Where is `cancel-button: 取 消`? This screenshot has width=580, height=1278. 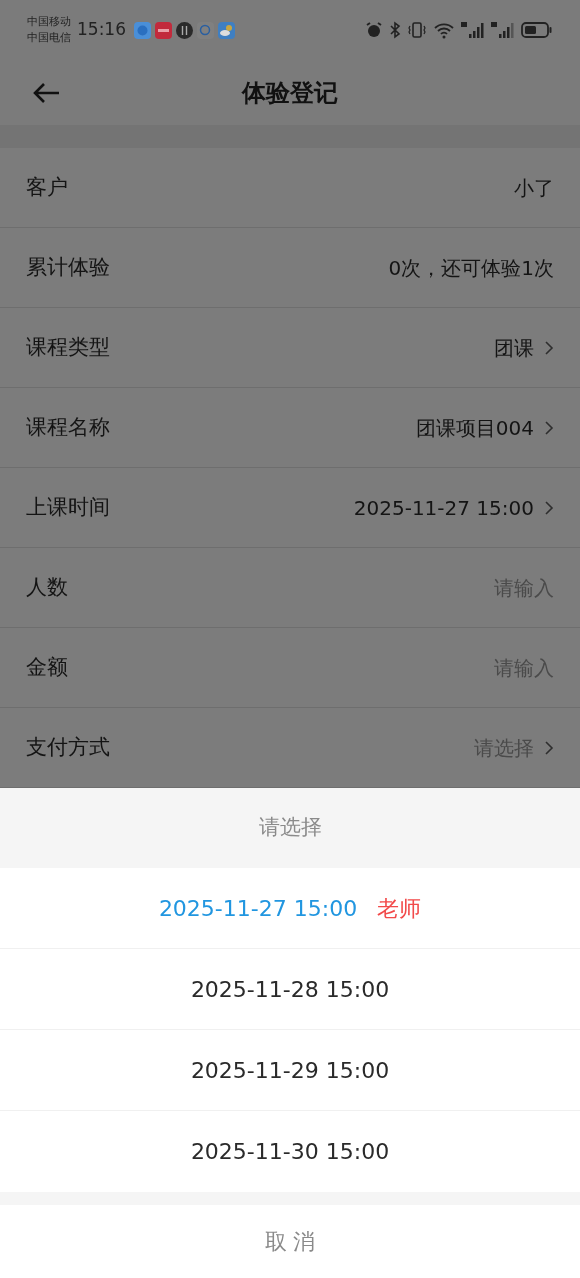 cancel-button: 取 消 is located at coordinates (290, 1241).